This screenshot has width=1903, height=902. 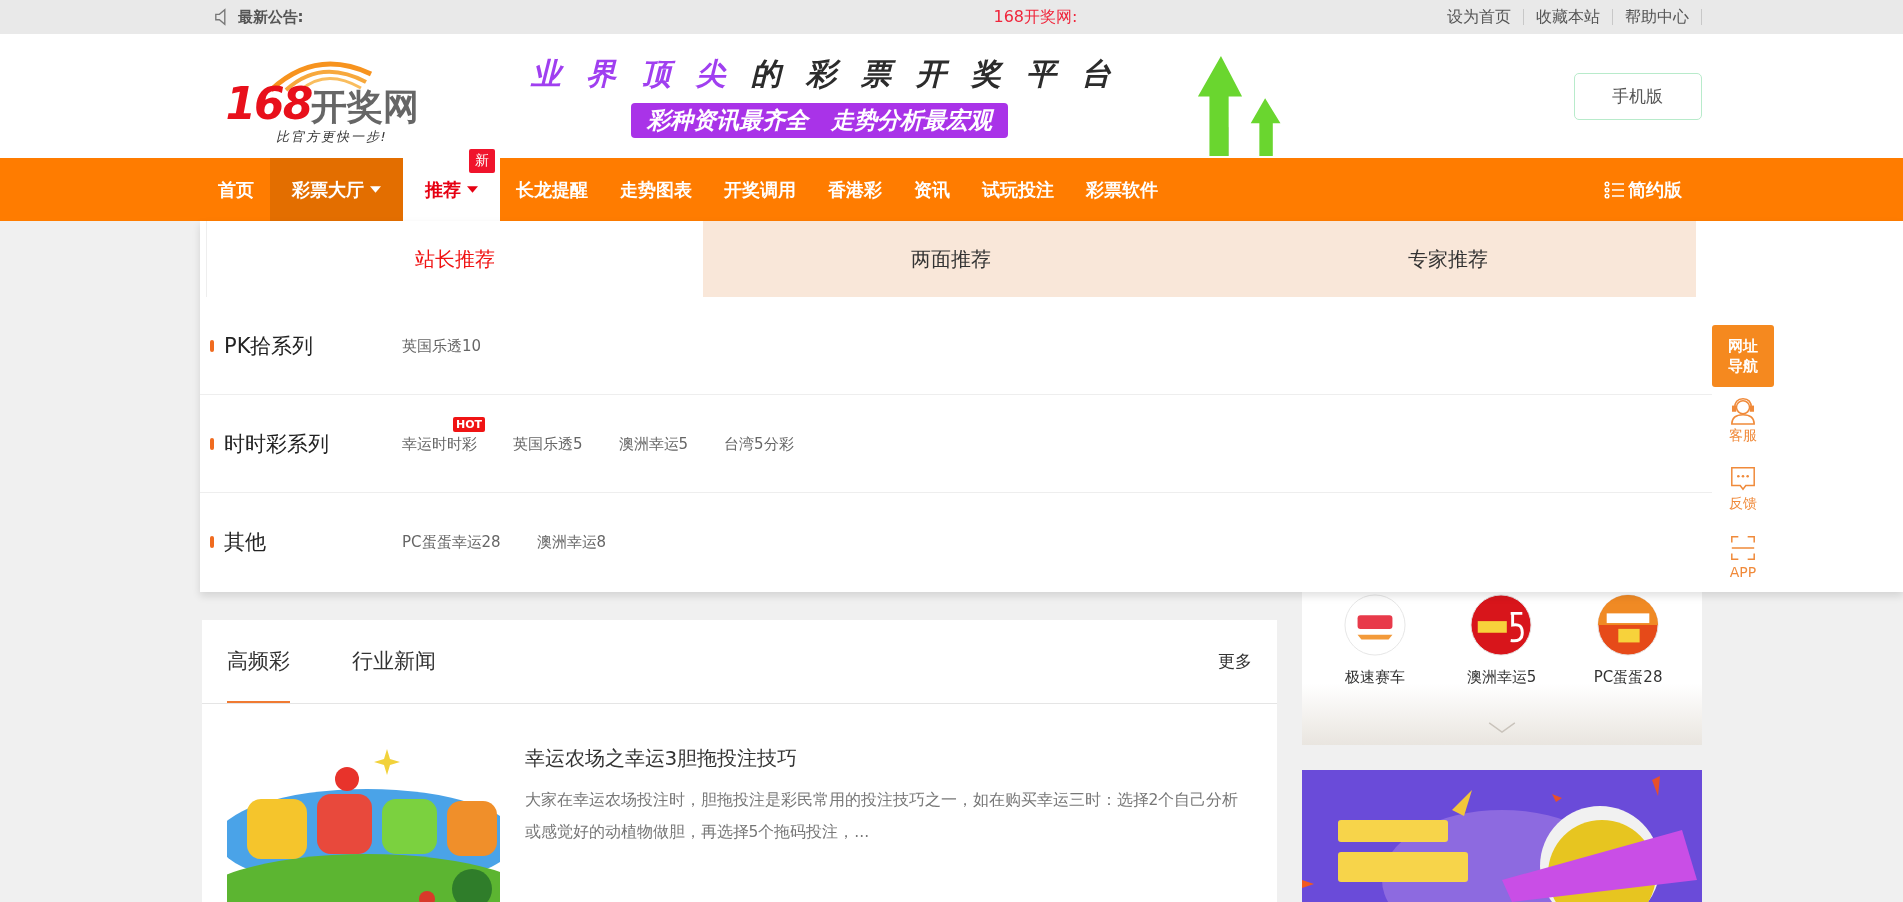 What do you see at coordinates (1234, 661) in the screenshot?
I see `more-link: 更多` at bounding box center [1234, 661].